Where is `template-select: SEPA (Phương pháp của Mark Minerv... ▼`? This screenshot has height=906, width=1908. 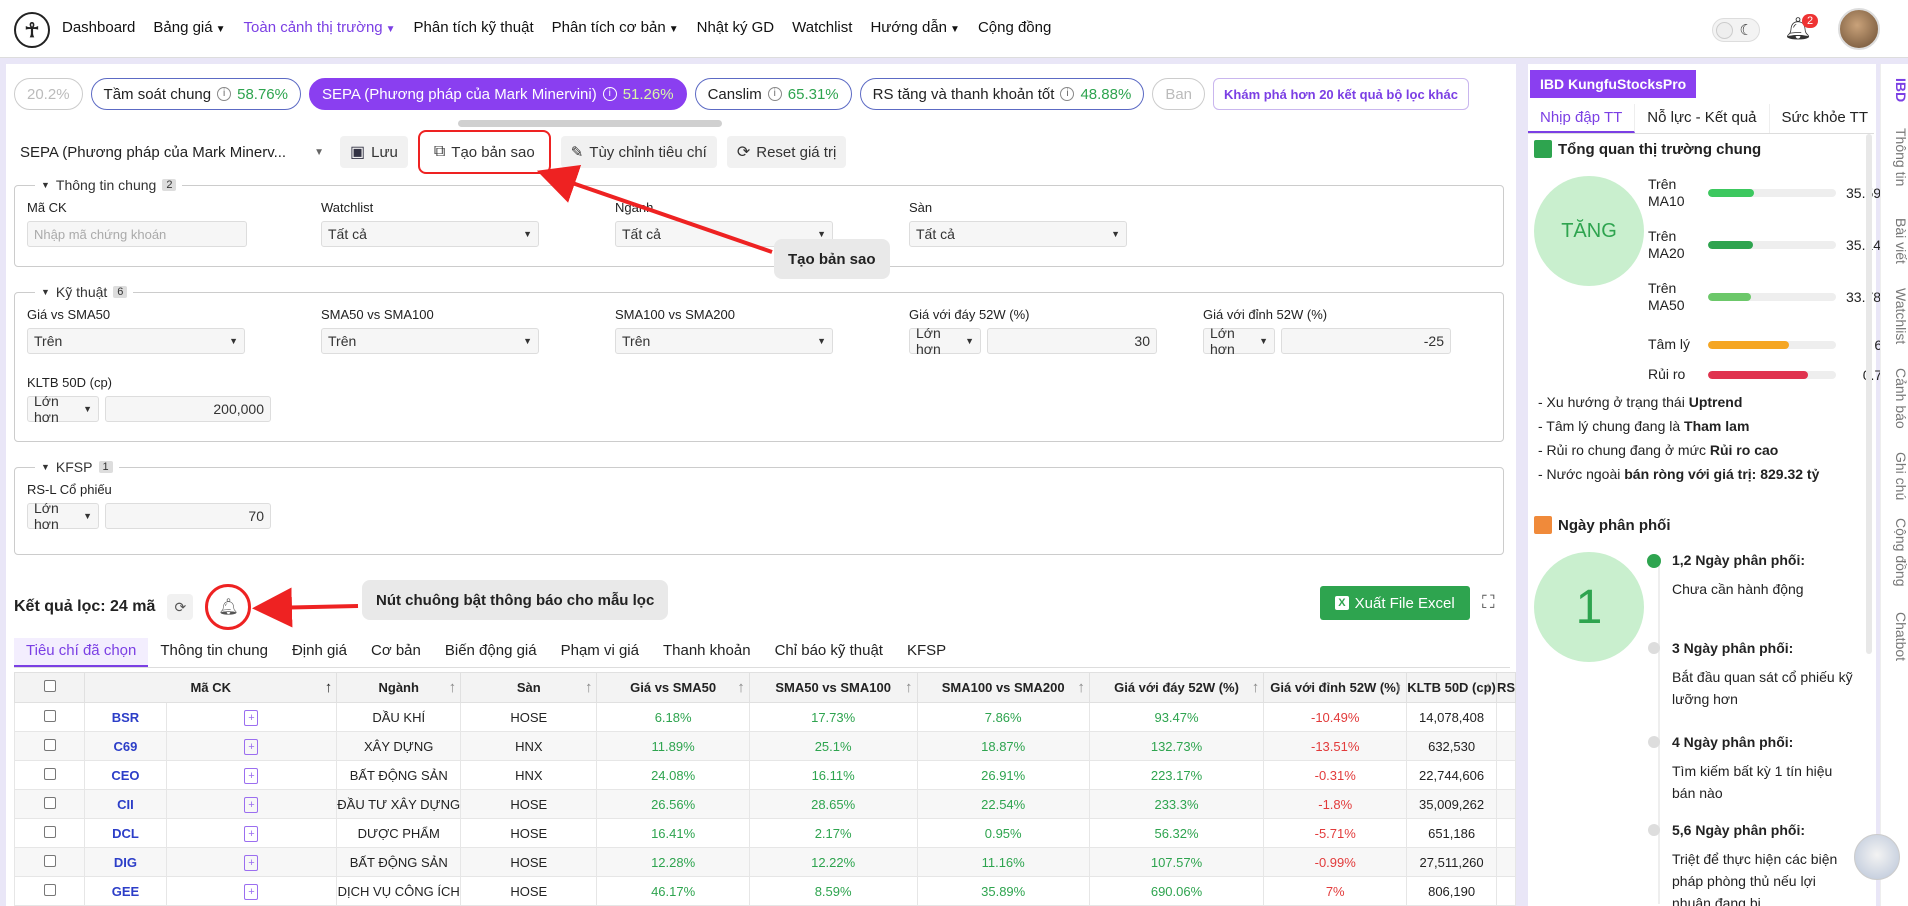
template-select: SEPA (Phương pháp của Mark Minerv... ▼ is located at coordinates (172, 152).